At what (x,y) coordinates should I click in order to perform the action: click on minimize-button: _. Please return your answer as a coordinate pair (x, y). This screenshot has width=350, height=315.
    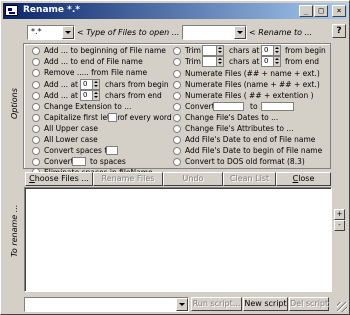
    Looking at the image, I should click on (306, 11).